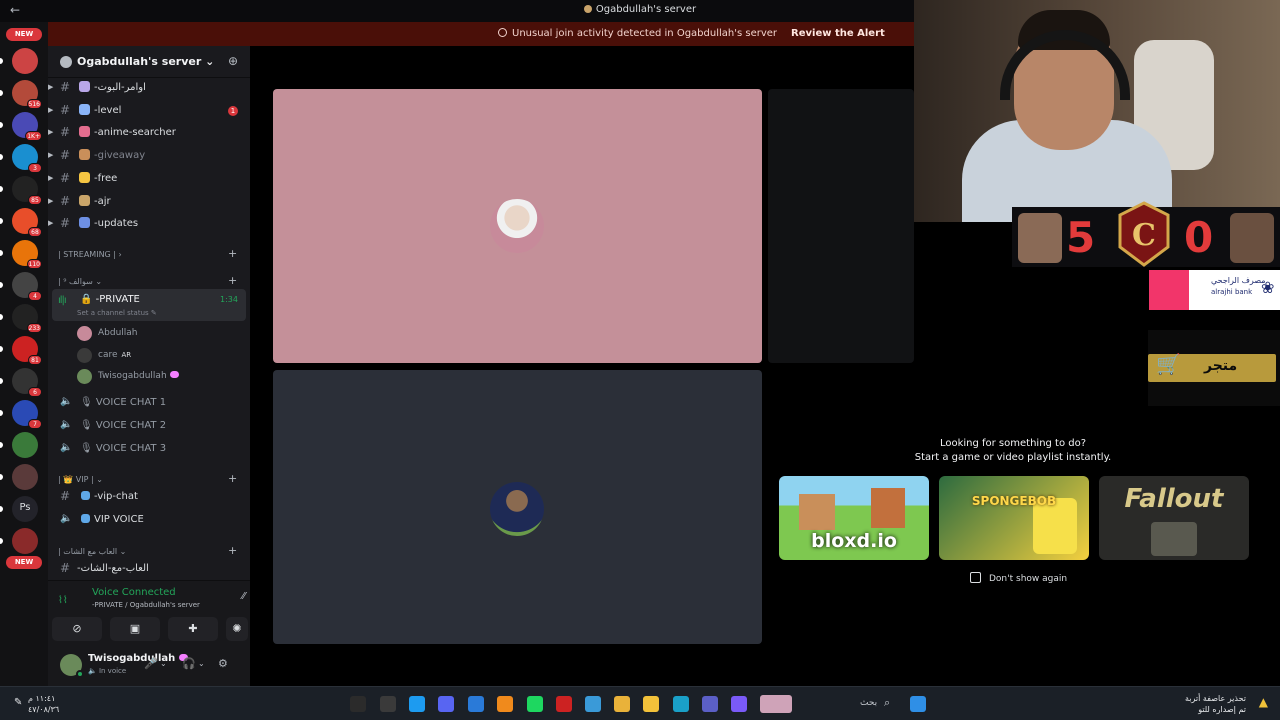 The height and width of the screenshot is (720, 1280). Describe the element at coordinates (149, 449) in the screenshot. I see `voice-channel-3: 🔈 🎙 VOICE CHAT 3` at that location.